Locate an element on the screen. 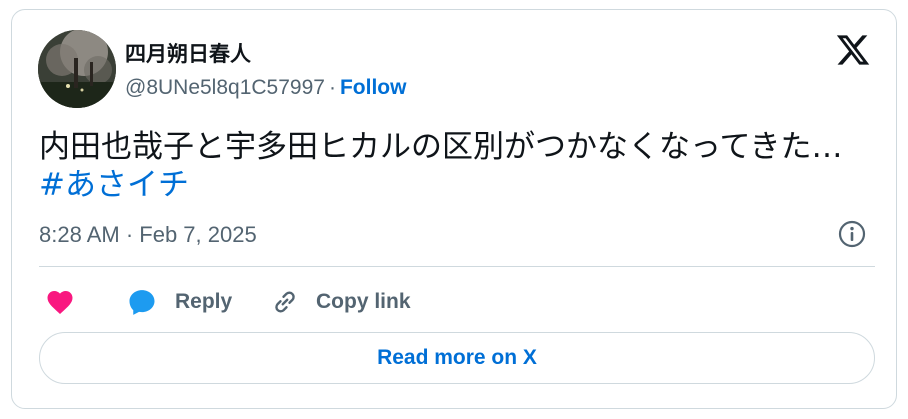 This screenshot has width=908, height=419. link-icon is located at coordinates (285, 302).